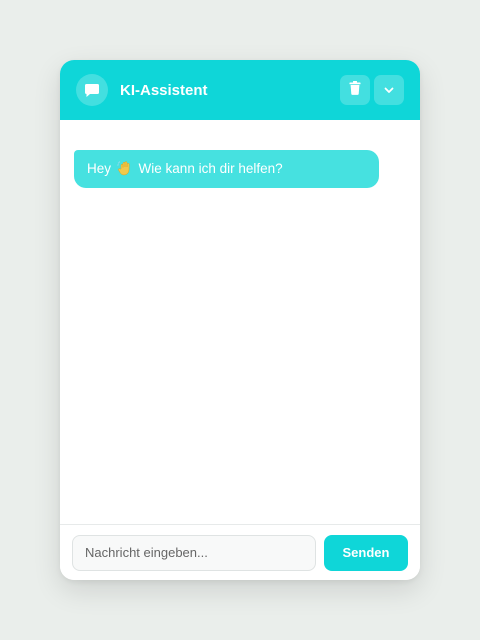  I want to click on clear-chat-button, so click(355, 90).